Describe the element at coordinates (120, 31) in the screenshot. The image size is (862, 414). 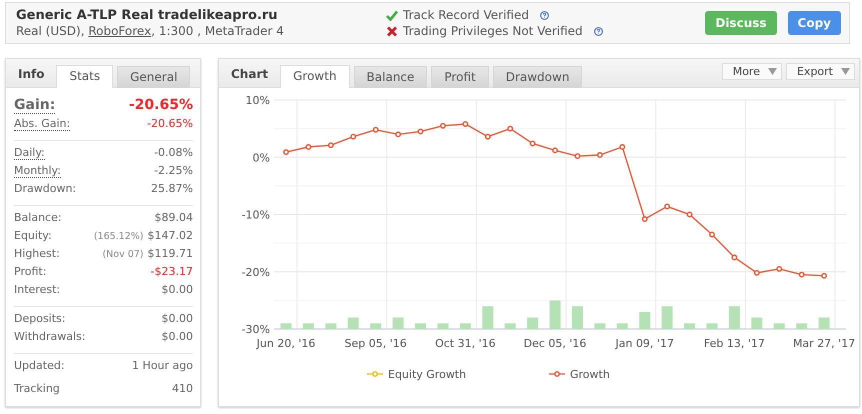
I see `broker-link: RoboForex` at that location.